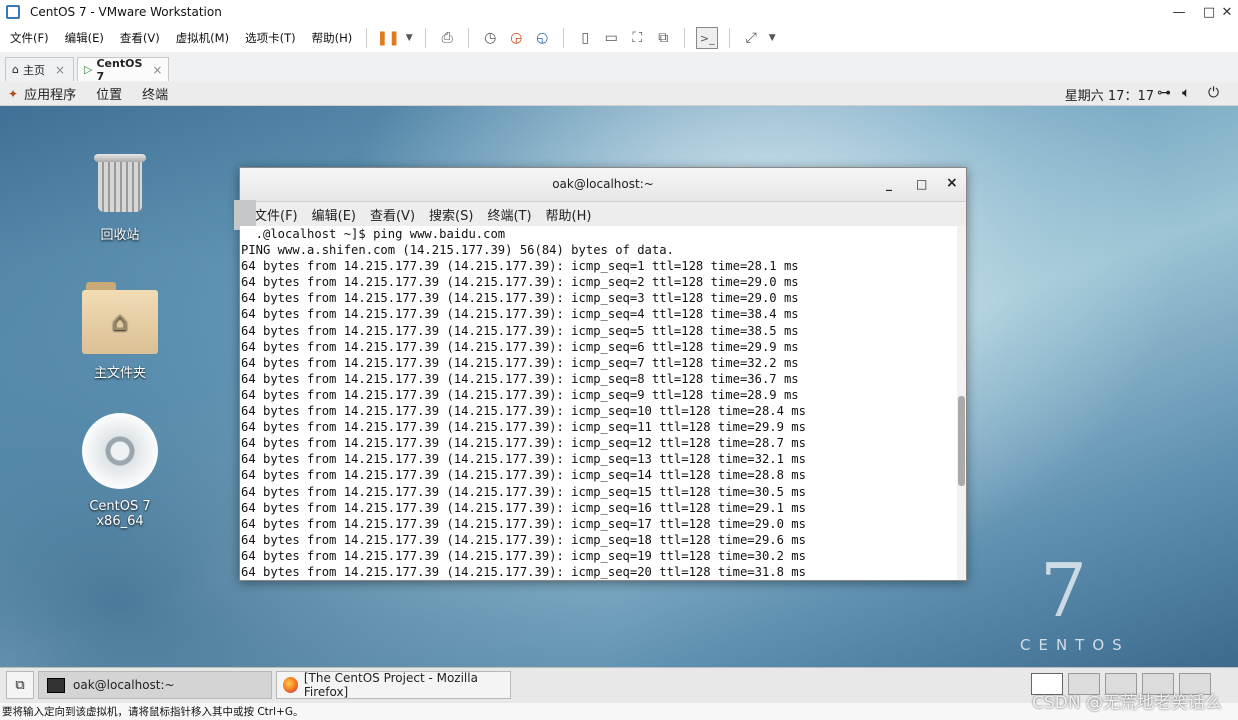 The width and height of the screenshot is (1238, 720). I want to click on unity-icon: ⧉, so click(663, 38).